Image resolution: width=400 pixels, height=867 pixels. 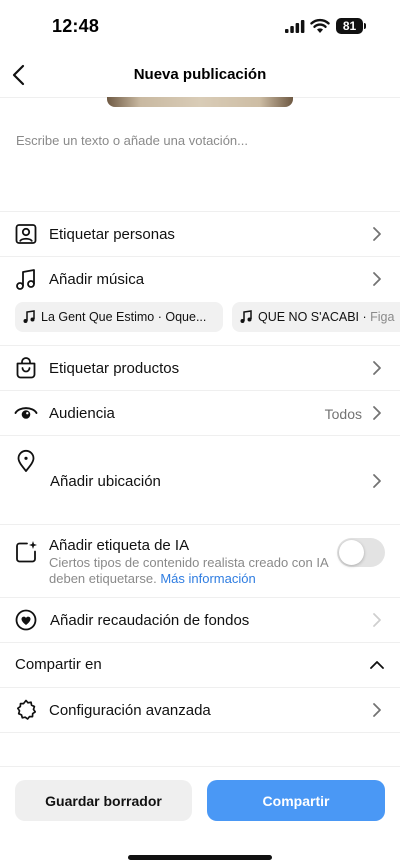 What do you see at coordinates (343, 414) in the screenshot?
I see `audience-value: Todos` at bounding box center [343, 414].